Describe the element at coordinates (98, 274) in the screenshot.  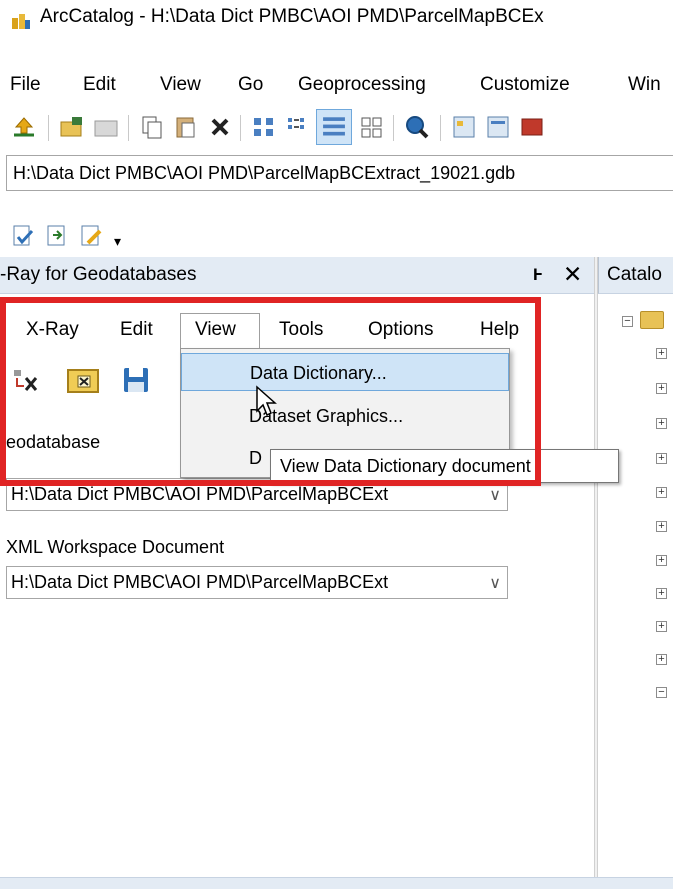
I see `xray-panel-title: -Ray for Geodatabases` at that location.